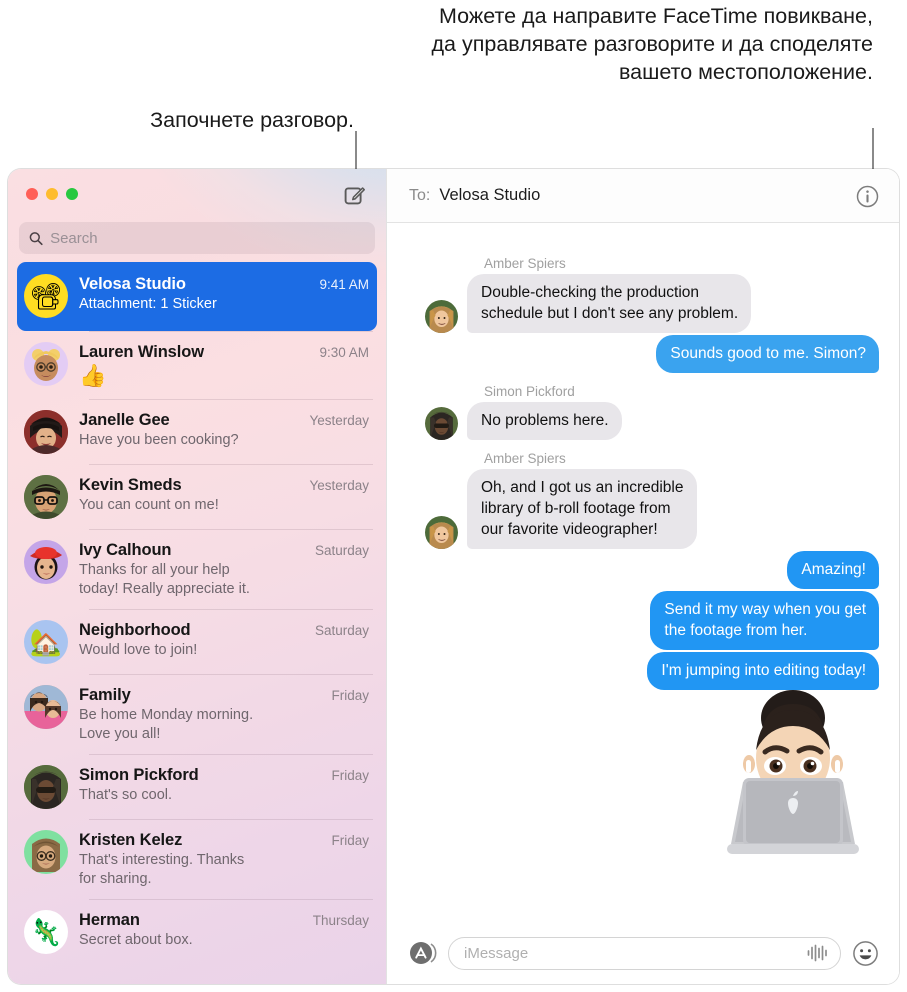  I want to click on avatar-emoji: 🦎, so click(46, 932).